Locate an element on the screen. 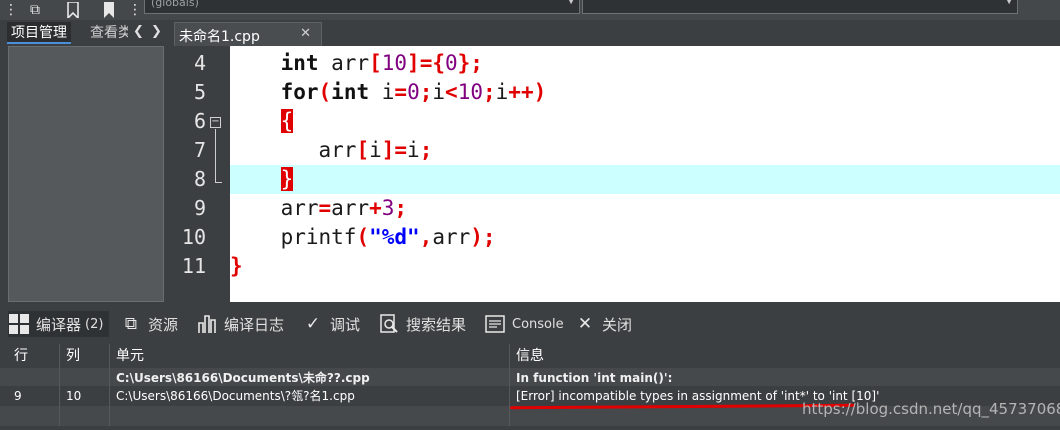  line-number: 10 is located at coordinates (193, 237).